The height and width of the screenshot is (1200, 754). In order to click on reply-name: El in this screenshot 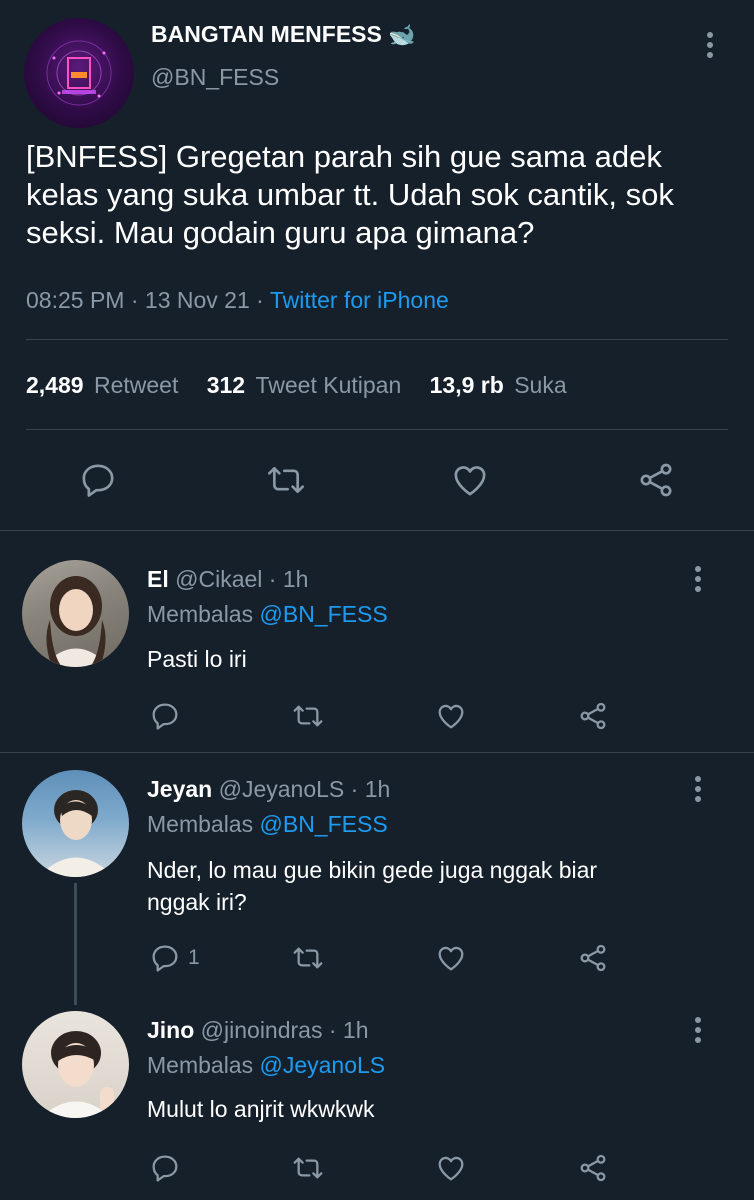, I will do `click(158, 579)`.